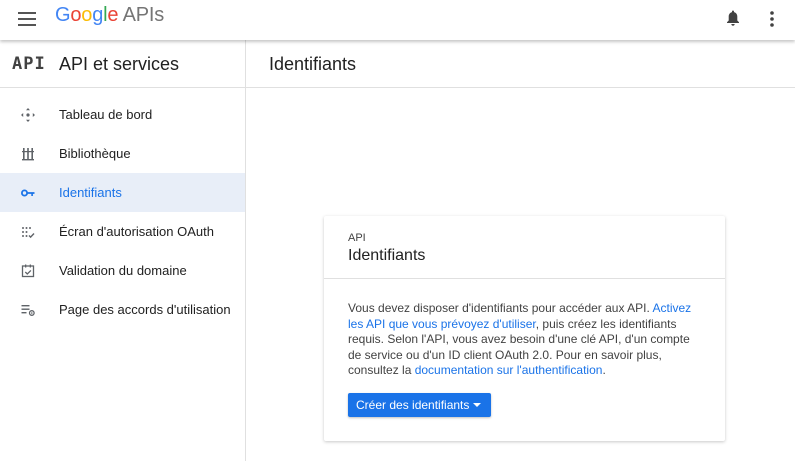 The image size is (795, 461). Describe the element at coordinates (122, 114) in the screenshot. I see `sidebar-item-dashboard: Tableau de bord` at that location.